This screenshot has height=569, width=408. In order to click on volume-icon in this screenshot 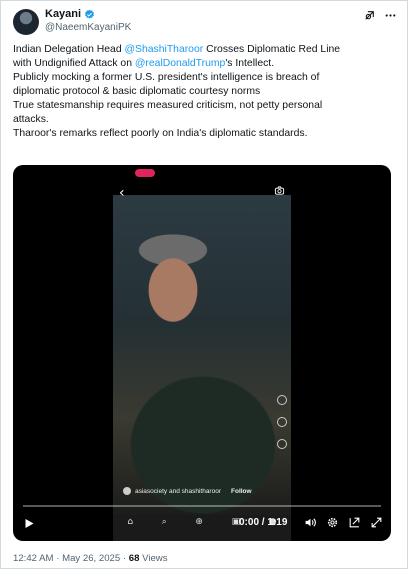, I will do `click(310, 522)`.